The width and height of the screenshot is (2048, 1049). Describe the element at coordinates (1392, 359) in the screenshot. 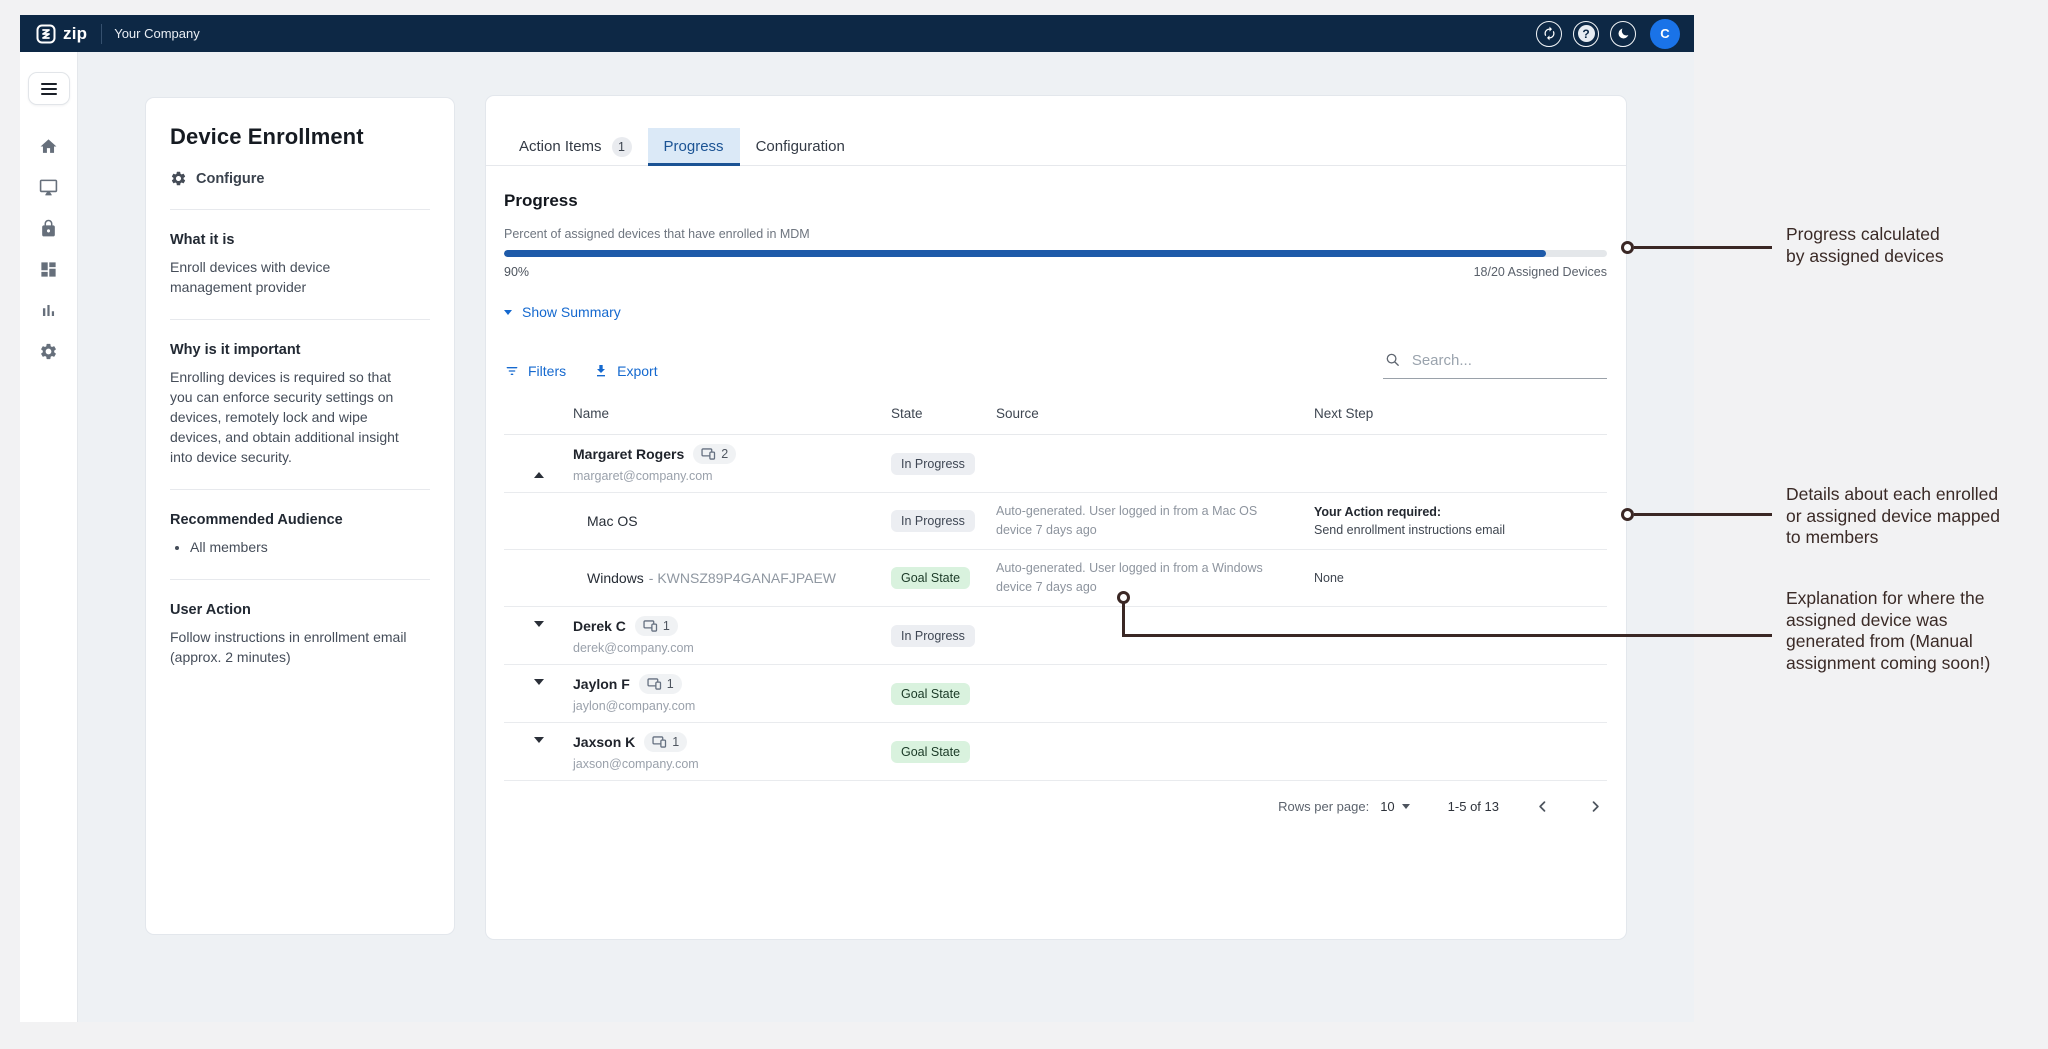

I see `search-icon` at that location.